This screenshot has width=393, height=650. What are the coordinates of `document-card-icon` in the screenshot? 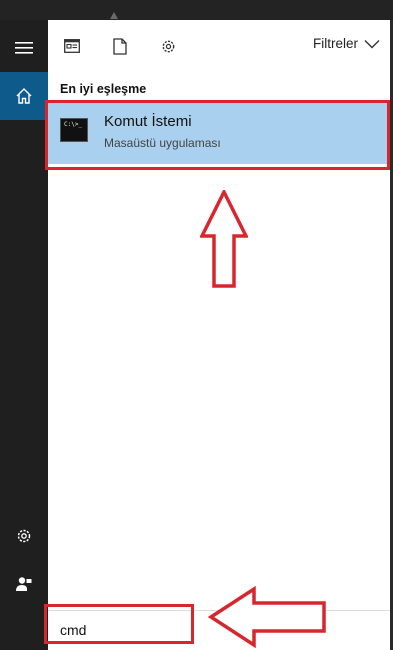 It's located at (72, 46).